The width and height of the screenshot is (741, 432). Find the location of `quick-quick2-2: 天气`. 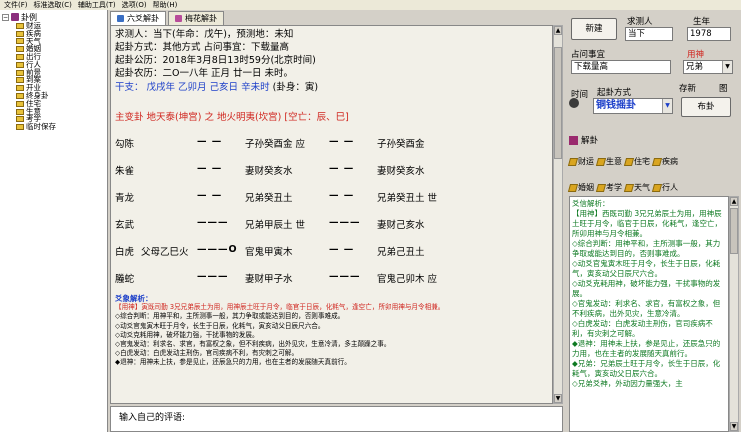

quick-quick2-2: 天气 is located at coordinates (636, 187).